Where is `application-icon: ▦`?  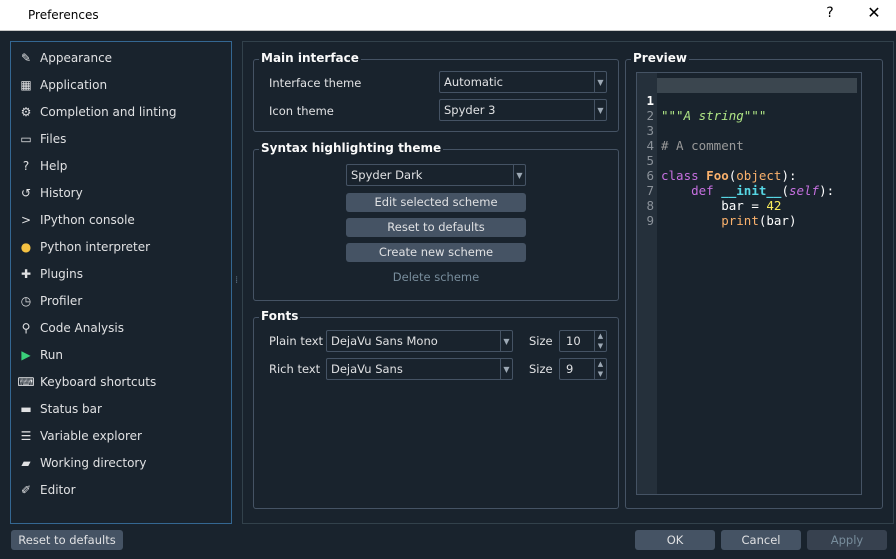 application-icon: ▦ is located at coordinates (26, 85).